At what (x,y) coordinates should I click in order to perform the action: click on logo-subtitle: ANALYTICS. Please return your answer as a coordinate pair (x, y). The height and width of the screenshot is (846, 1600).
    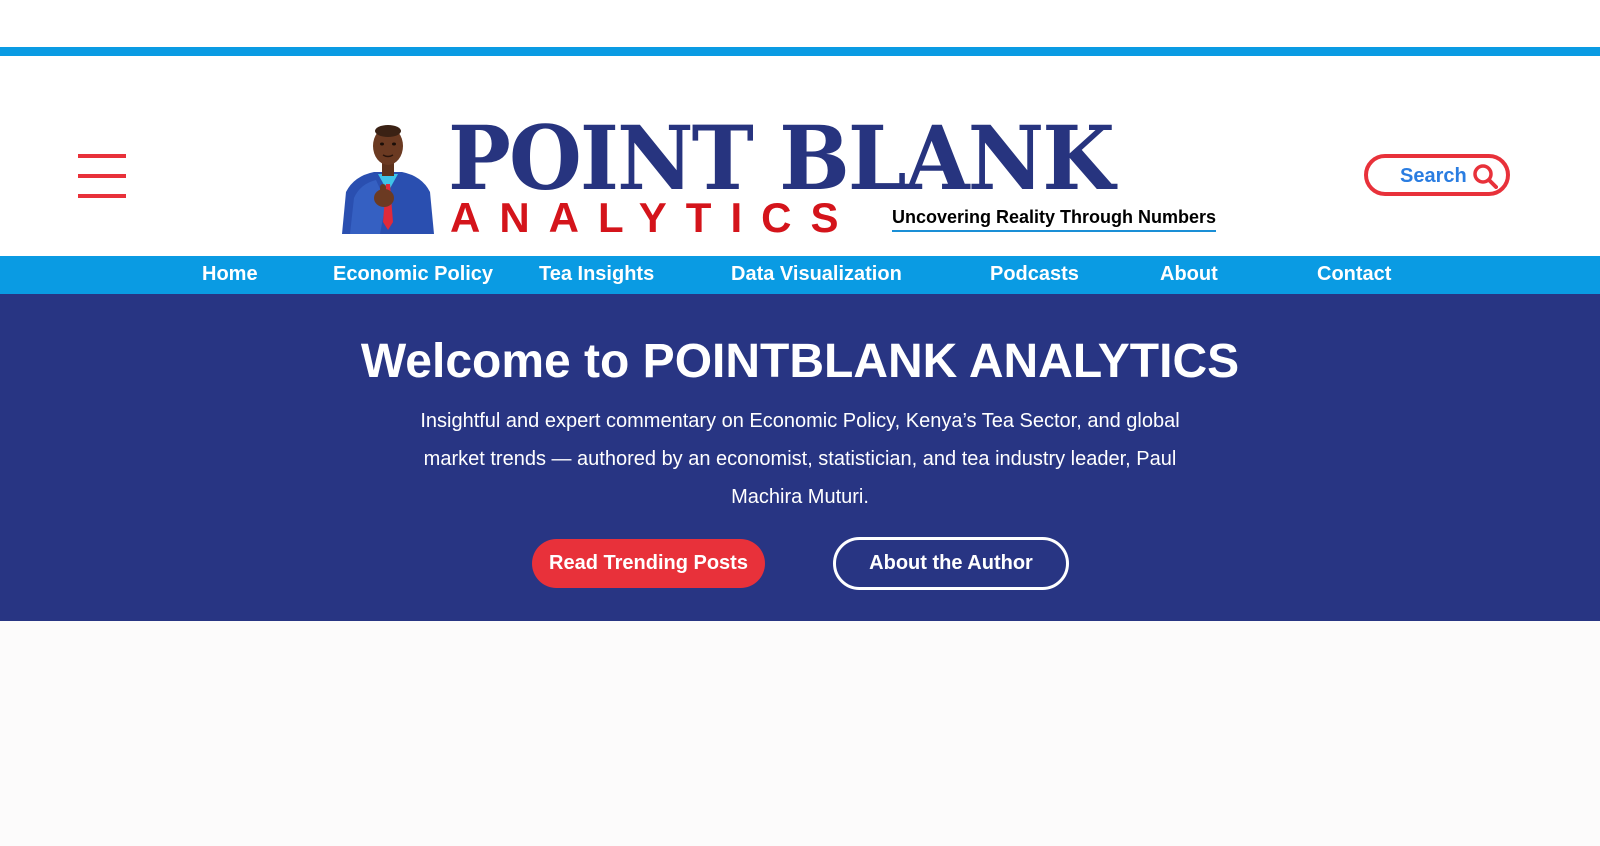
    Looking at the image, I should click on (654, 217).